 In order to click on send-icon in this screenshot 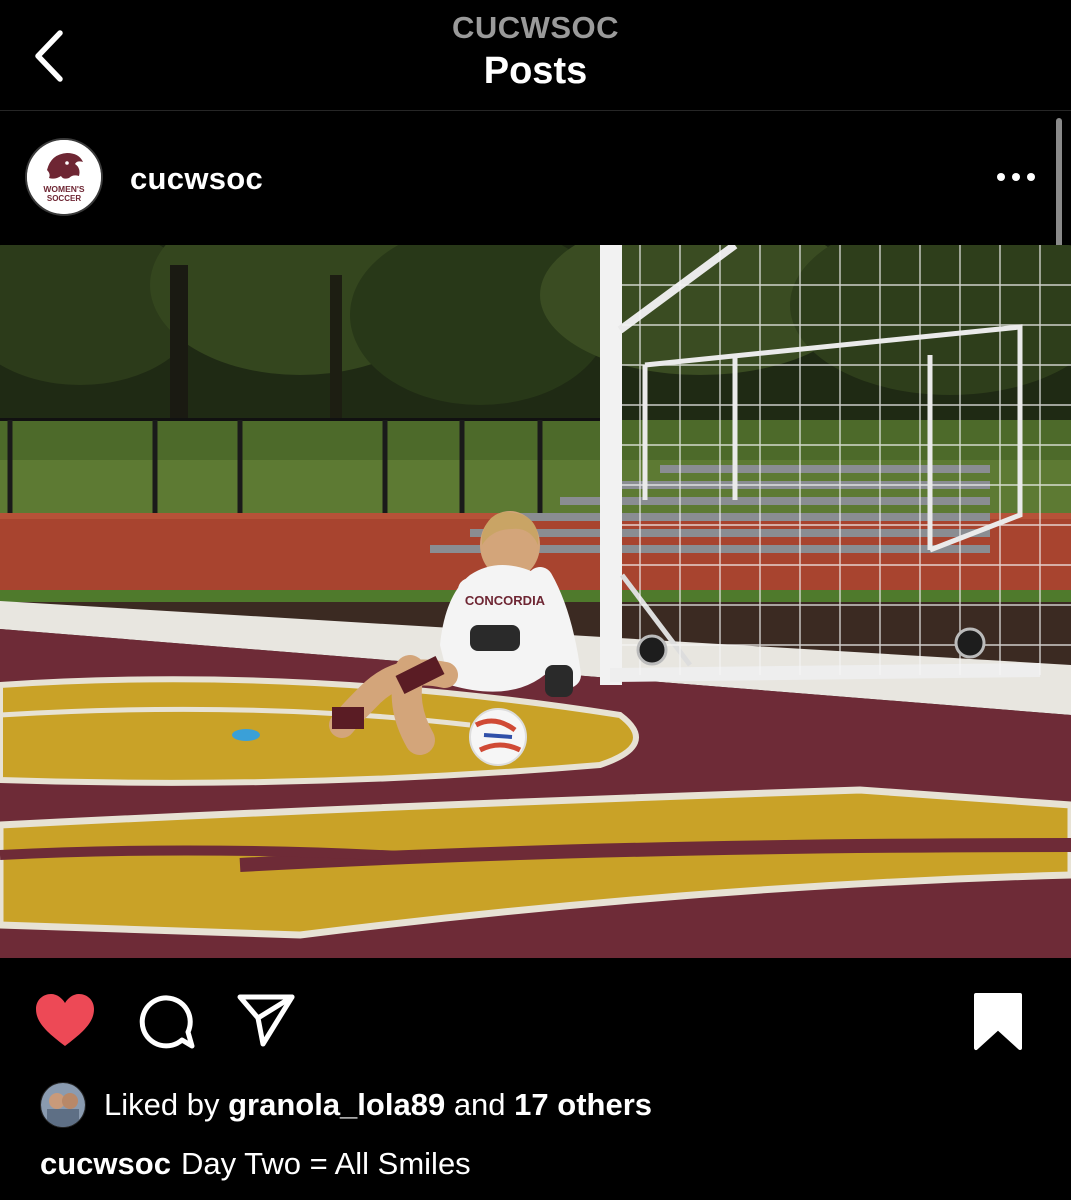, I will do `click(266, 1020)`.